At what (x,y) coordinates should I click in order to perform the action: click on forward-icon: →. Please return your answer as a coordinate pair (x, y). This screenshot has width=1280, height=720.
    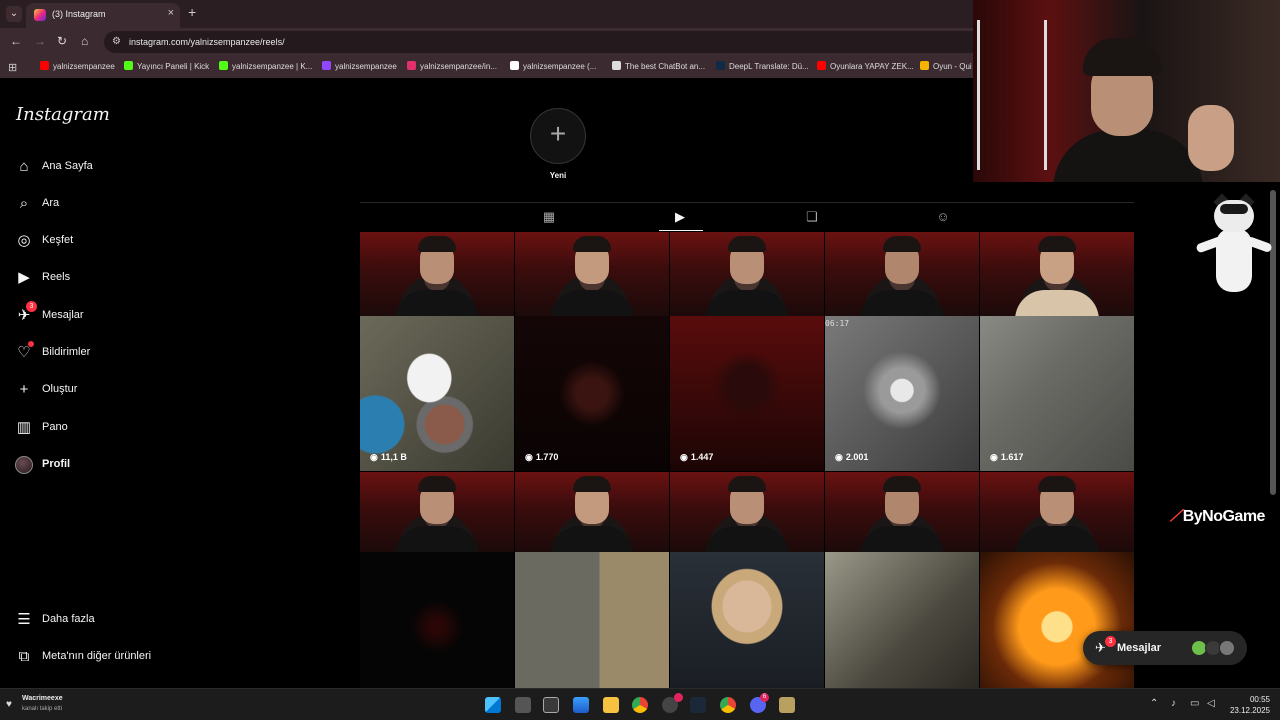
    Looking at the image, I should click on (40, 41).